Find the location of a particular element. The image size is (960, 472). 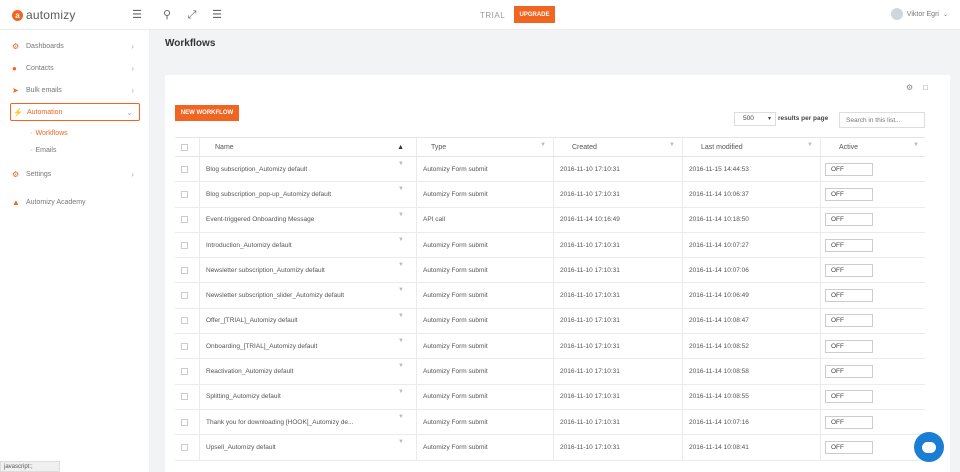

logo: a automizy is located at coordinates (44, 15).